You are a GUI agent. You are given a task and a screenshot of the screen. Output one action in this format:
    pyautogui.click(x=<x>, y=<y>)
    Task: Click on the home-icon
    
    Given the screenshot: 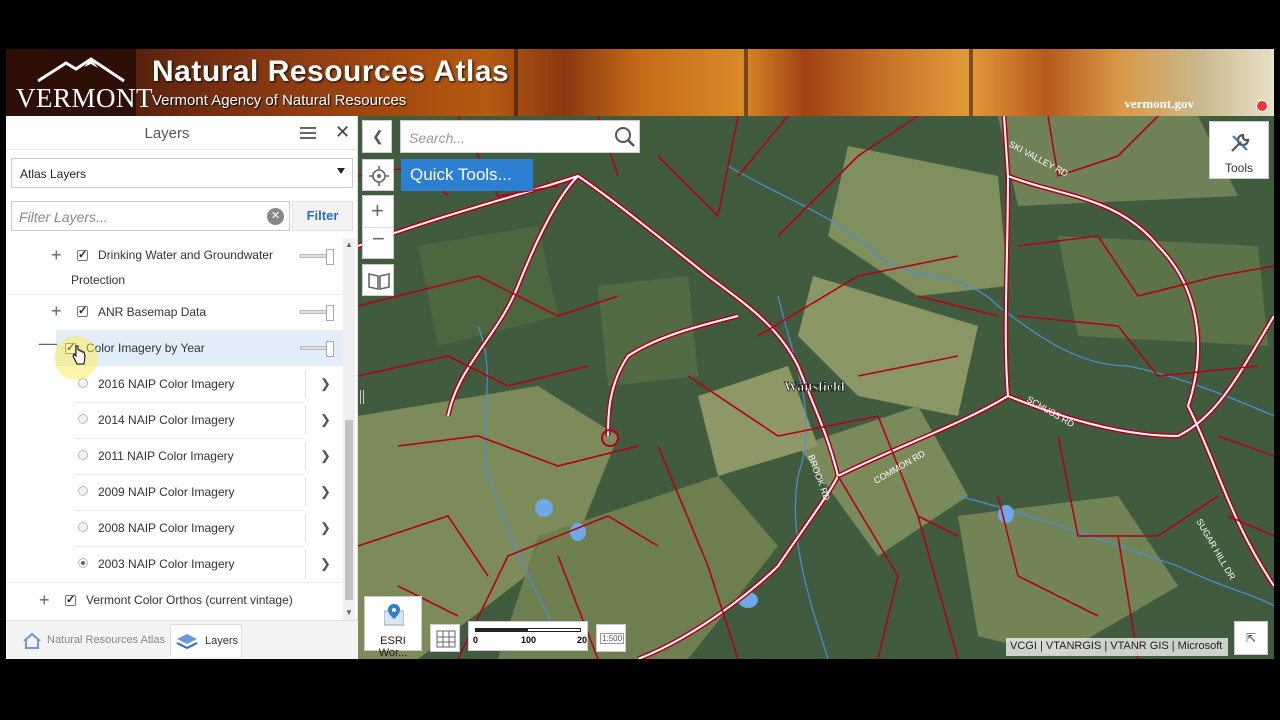 What is the action you would take?
    pyautogui.click(x=32, y=640)
    